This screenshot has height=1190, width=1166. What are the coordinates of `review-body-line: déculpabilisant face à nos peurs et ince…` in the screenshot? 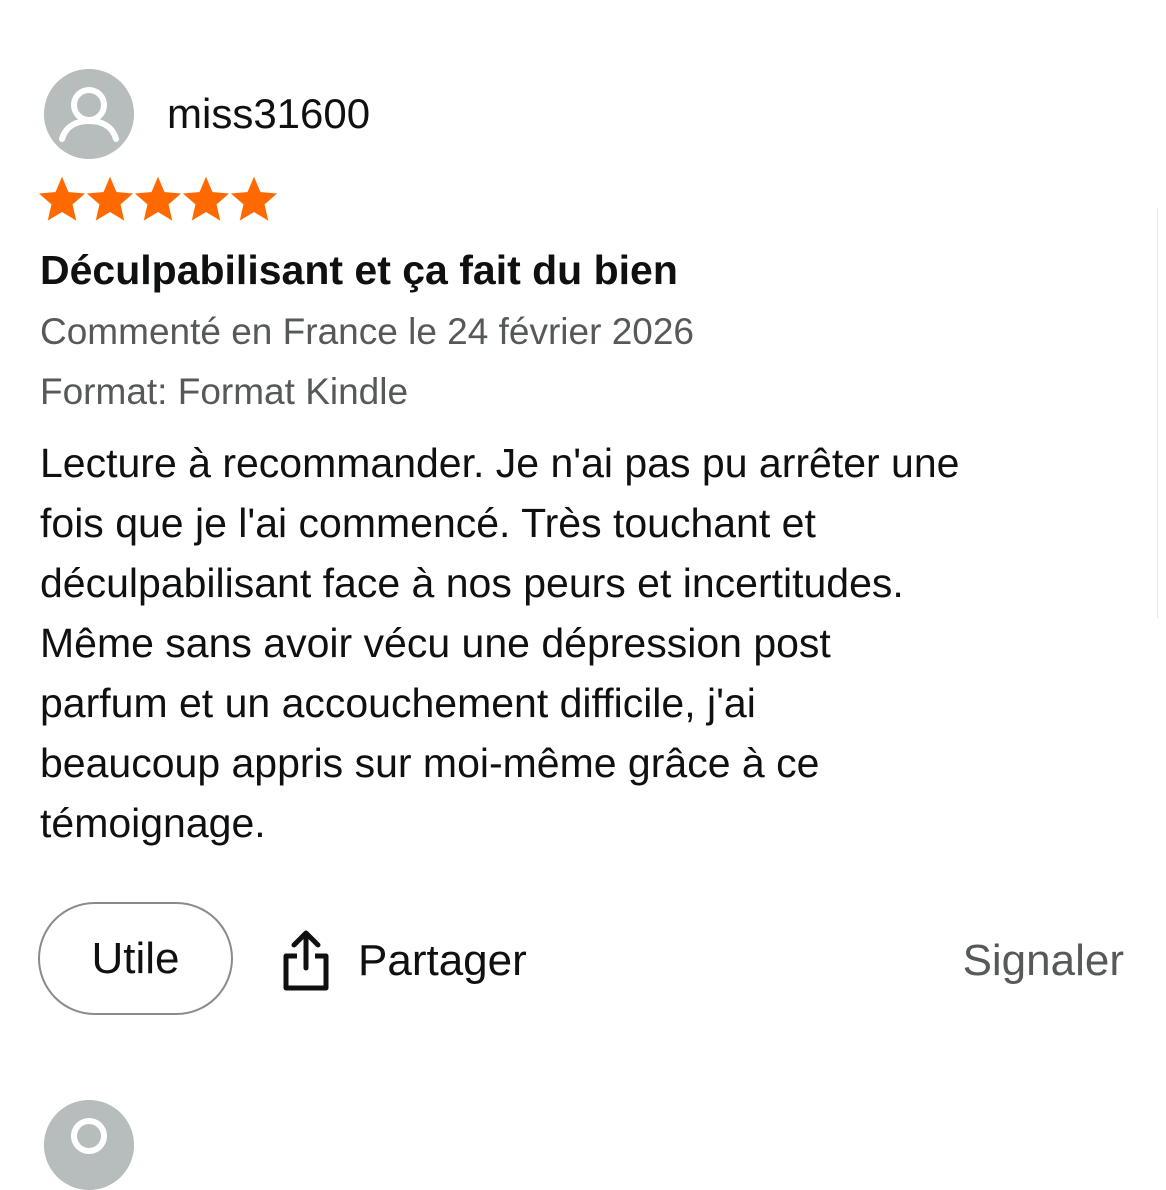 It's located at (472, 583).